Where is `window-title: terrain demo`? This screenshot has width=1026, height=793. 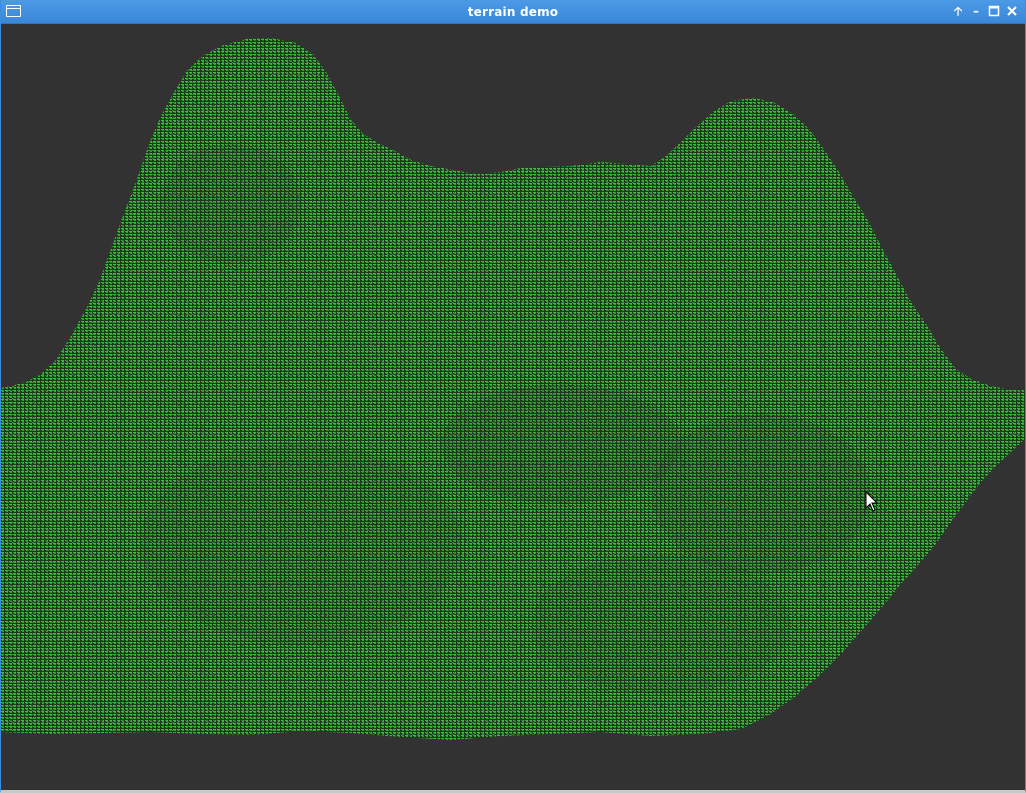
window-title: terrain demo is located at coordinates (513, 12).